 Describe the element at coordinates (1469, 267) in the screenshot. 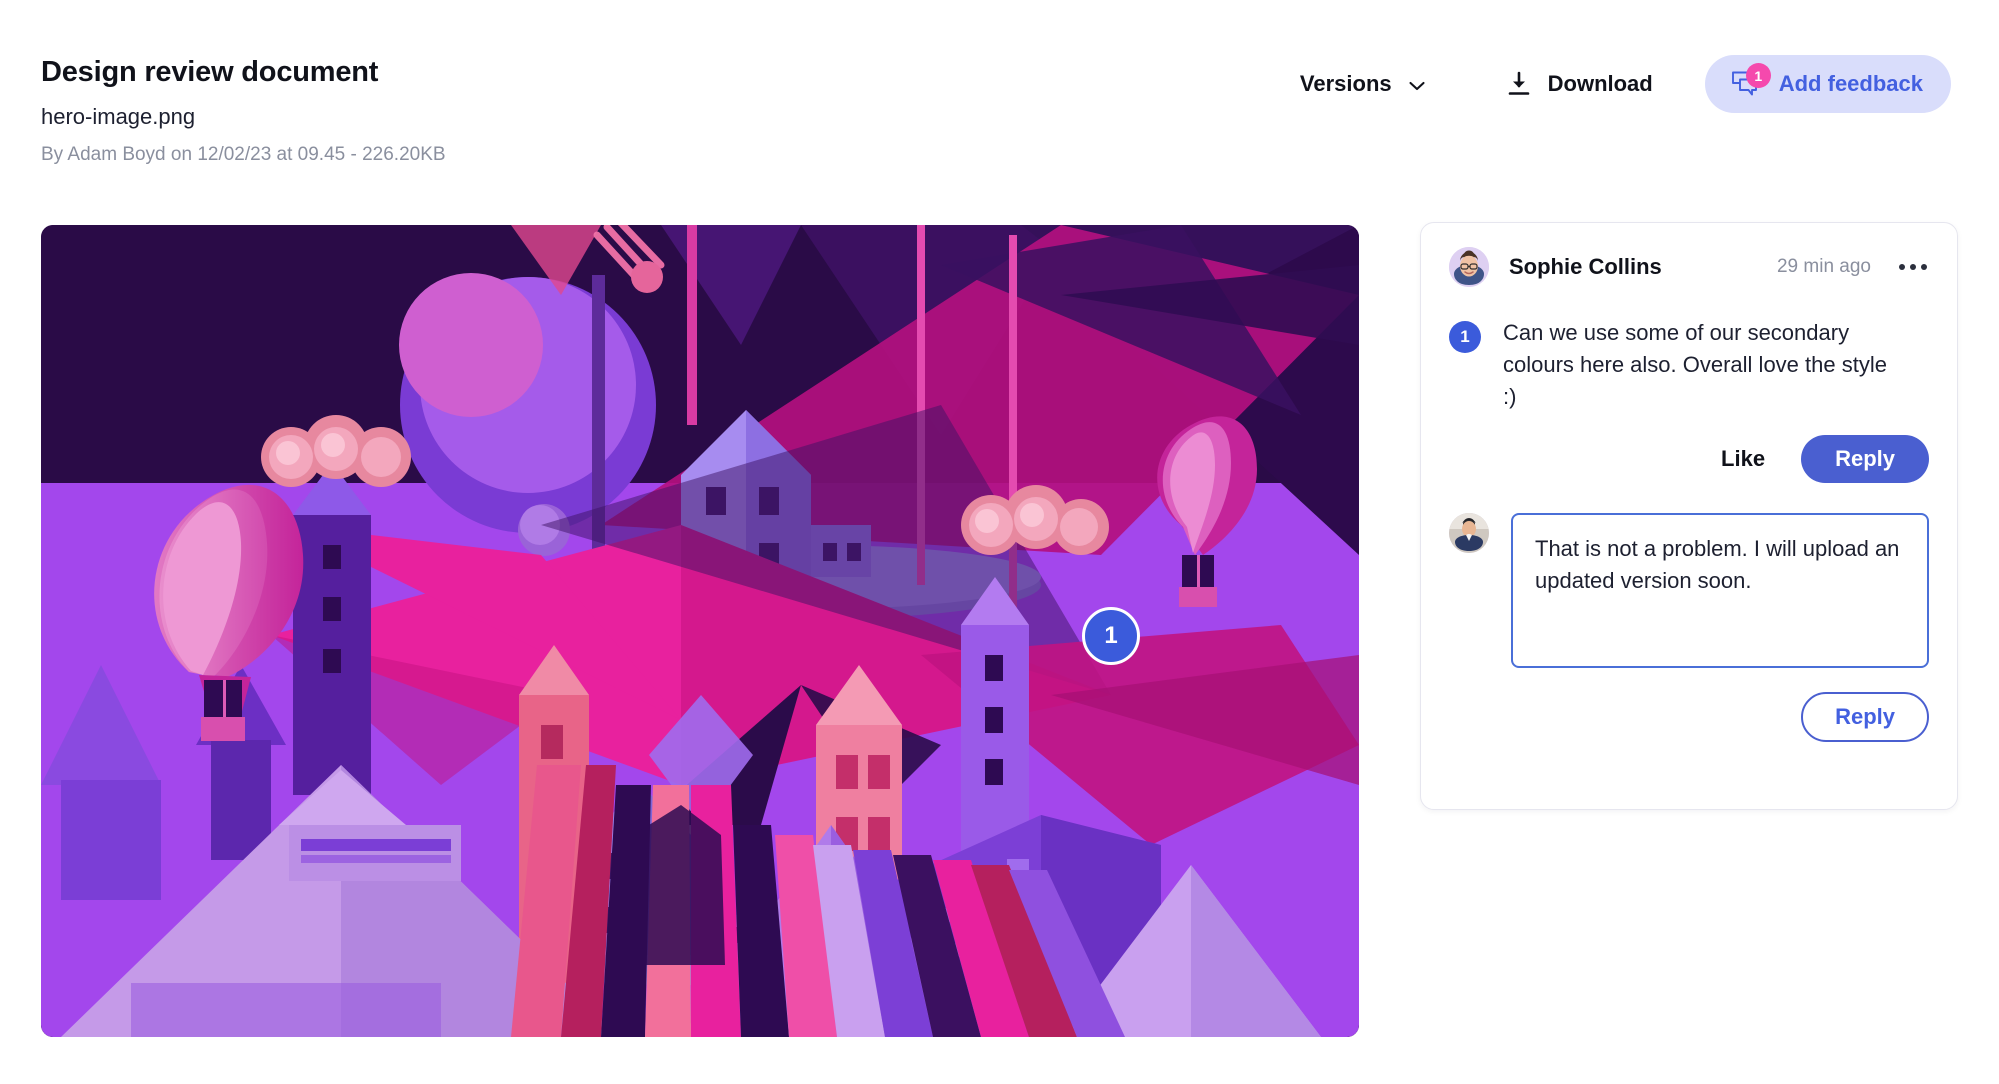

I see `avatar-sophie-collins` at that location.